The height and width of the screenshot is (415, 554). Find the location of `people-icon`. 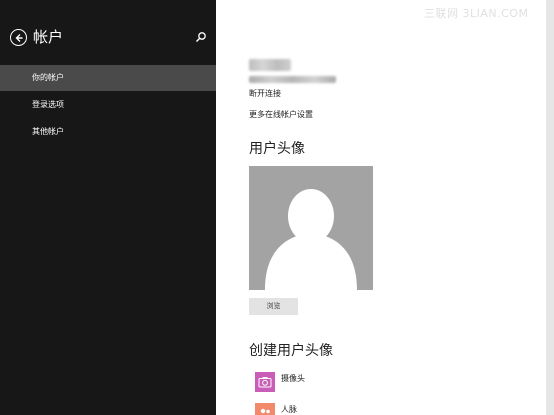

people-icon is located at coordinates (265, 409).